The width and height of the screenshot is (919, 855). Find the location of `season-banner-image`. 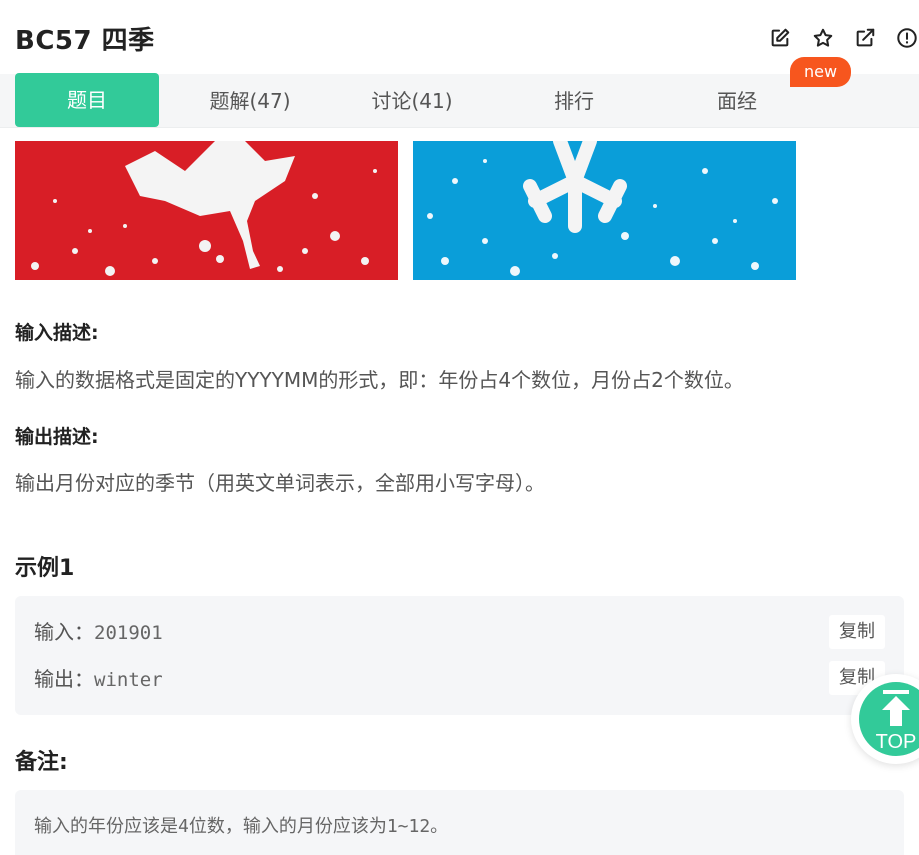

season-banner-image is located at coordinates (405, 210).